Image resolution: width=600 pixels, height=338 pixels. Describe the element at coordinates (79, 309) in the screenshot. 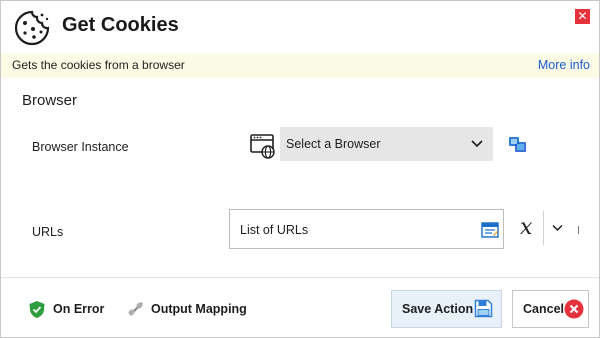

I see `on-error-label: On Error` at that location.